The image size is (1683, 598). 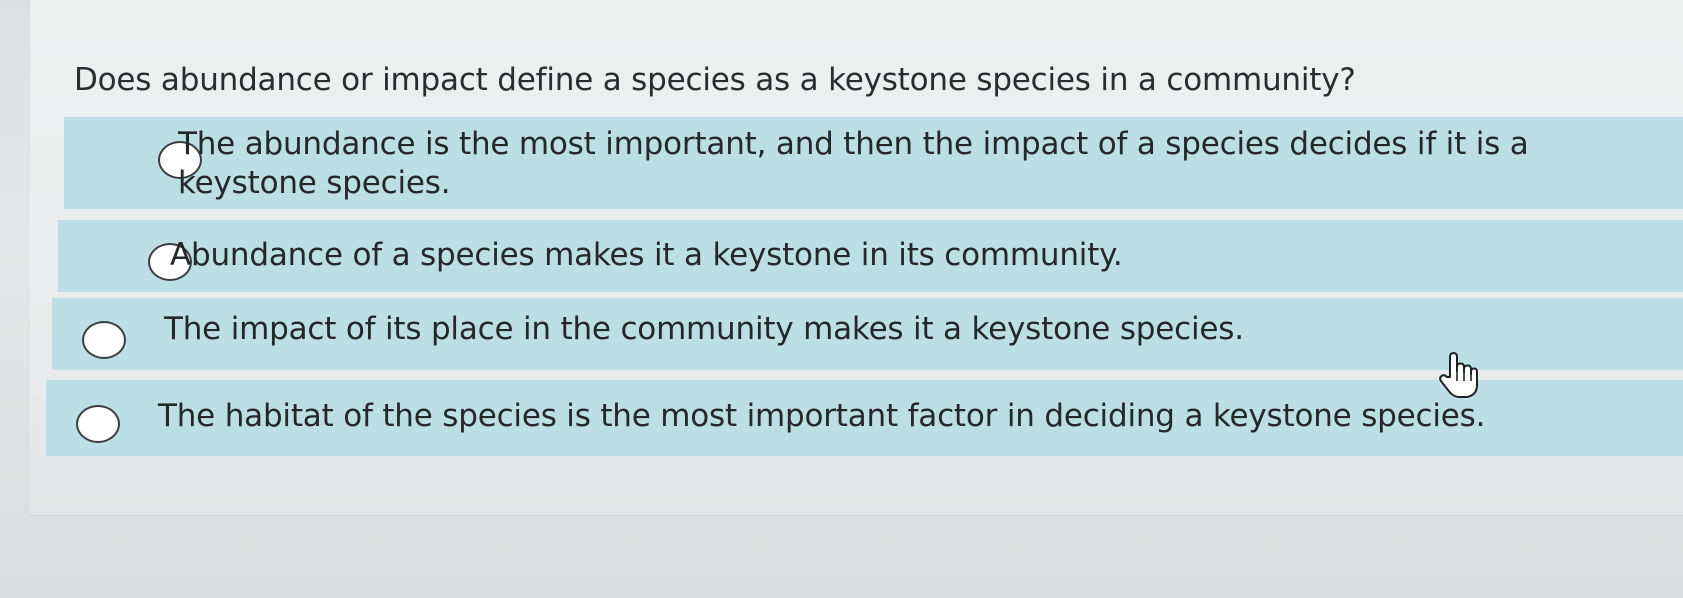 I want to click on hand-pointer-icon, so click(x=1458, y=375).